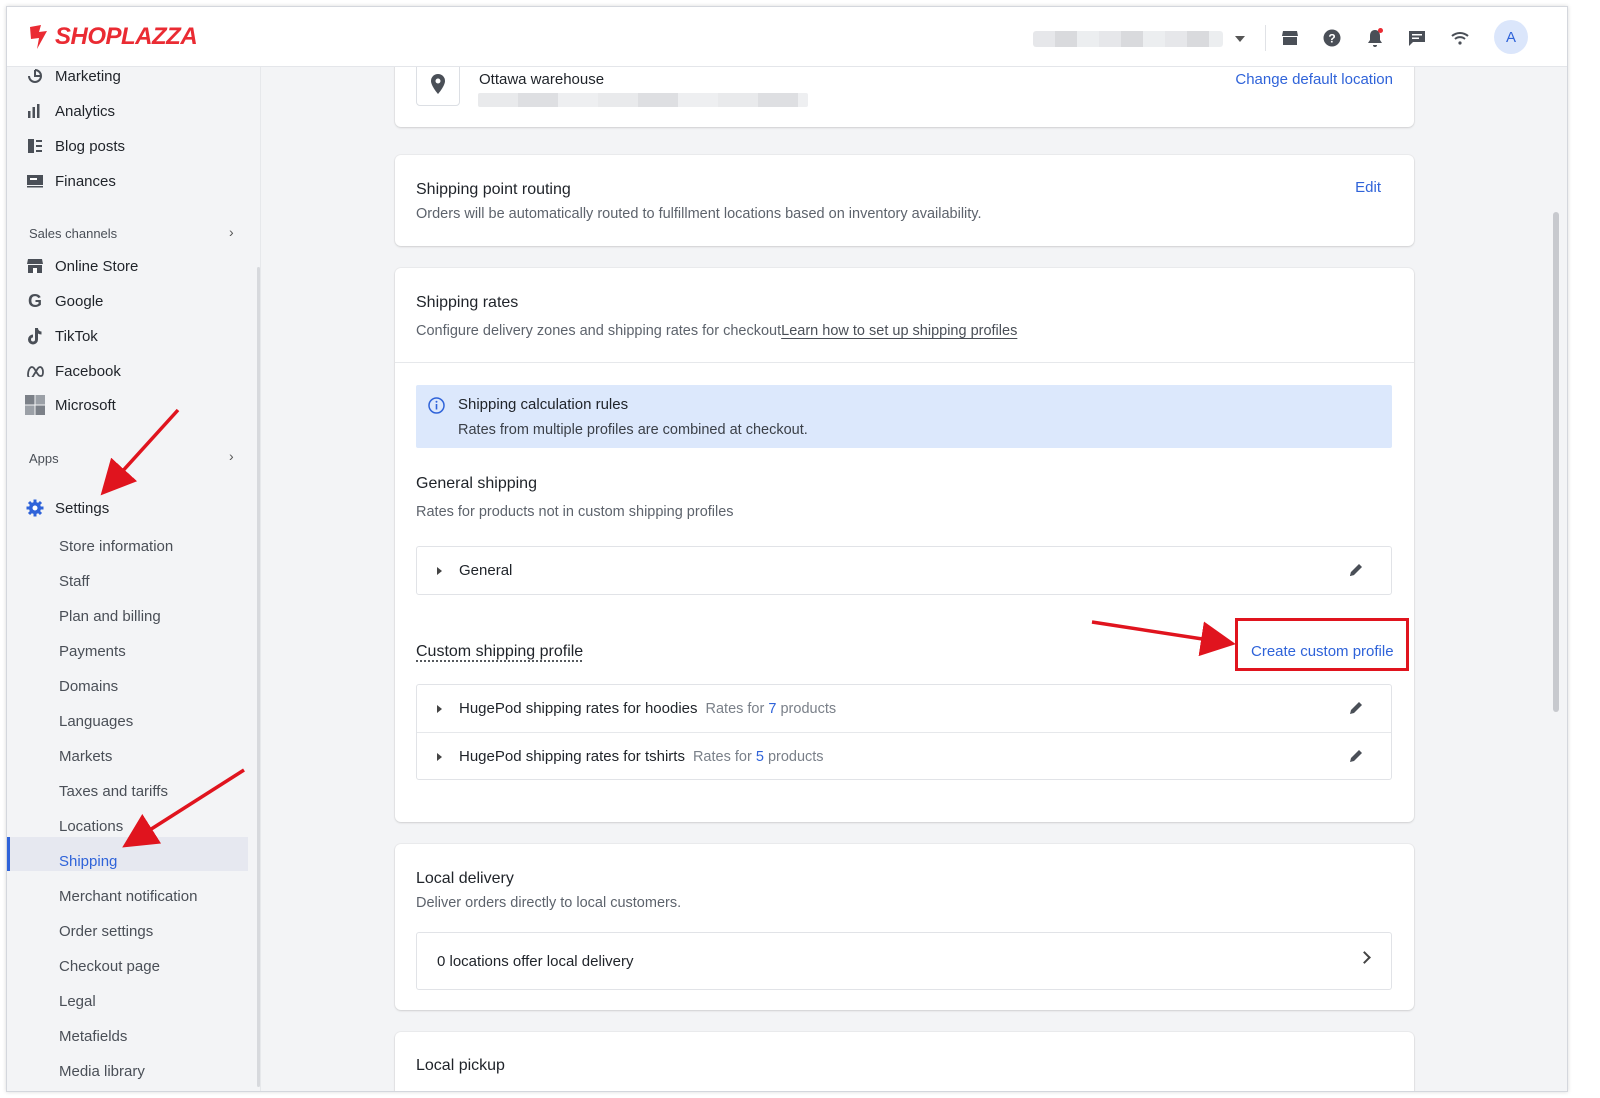 Image resolution: width=1600 pixels, height=1098 pixels. What do you see at coordinates (759, 756) in the screenshot?
I see `product-count: 5` at bounding box center [759, 756].